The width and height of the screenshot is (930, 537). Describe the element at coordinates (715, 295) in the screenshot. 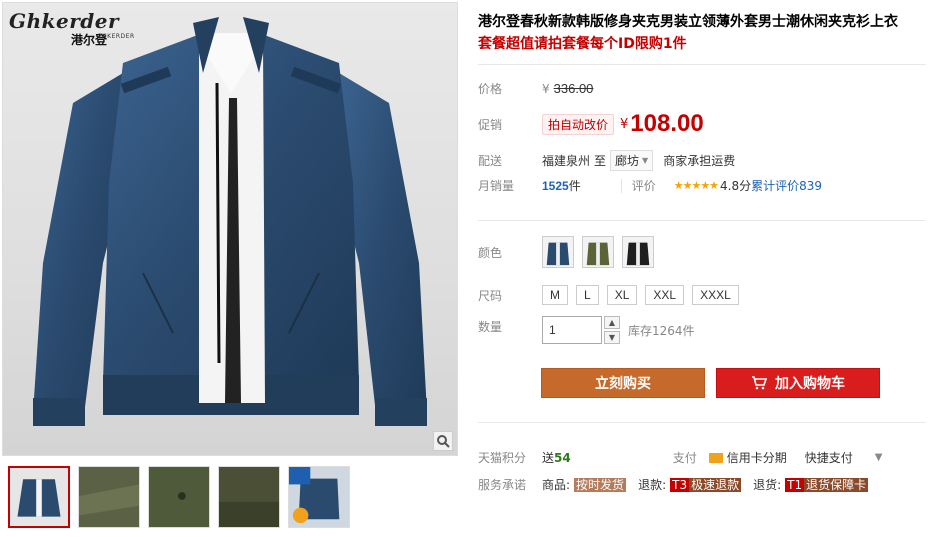

I see `size-option-xxxl: XXXL` at that location.